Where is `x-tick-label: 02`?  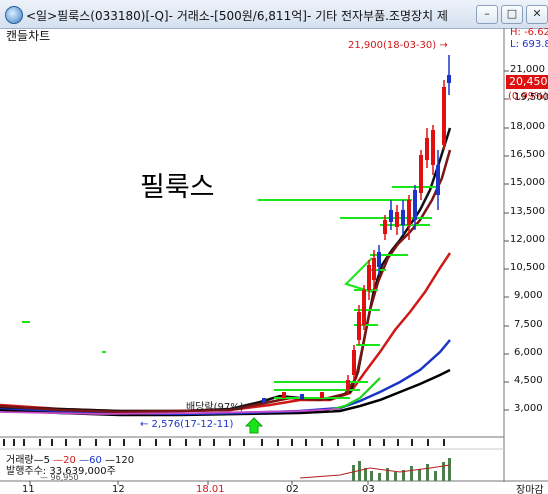 x-tick-label: 02 is located at coordinates (292, 489).